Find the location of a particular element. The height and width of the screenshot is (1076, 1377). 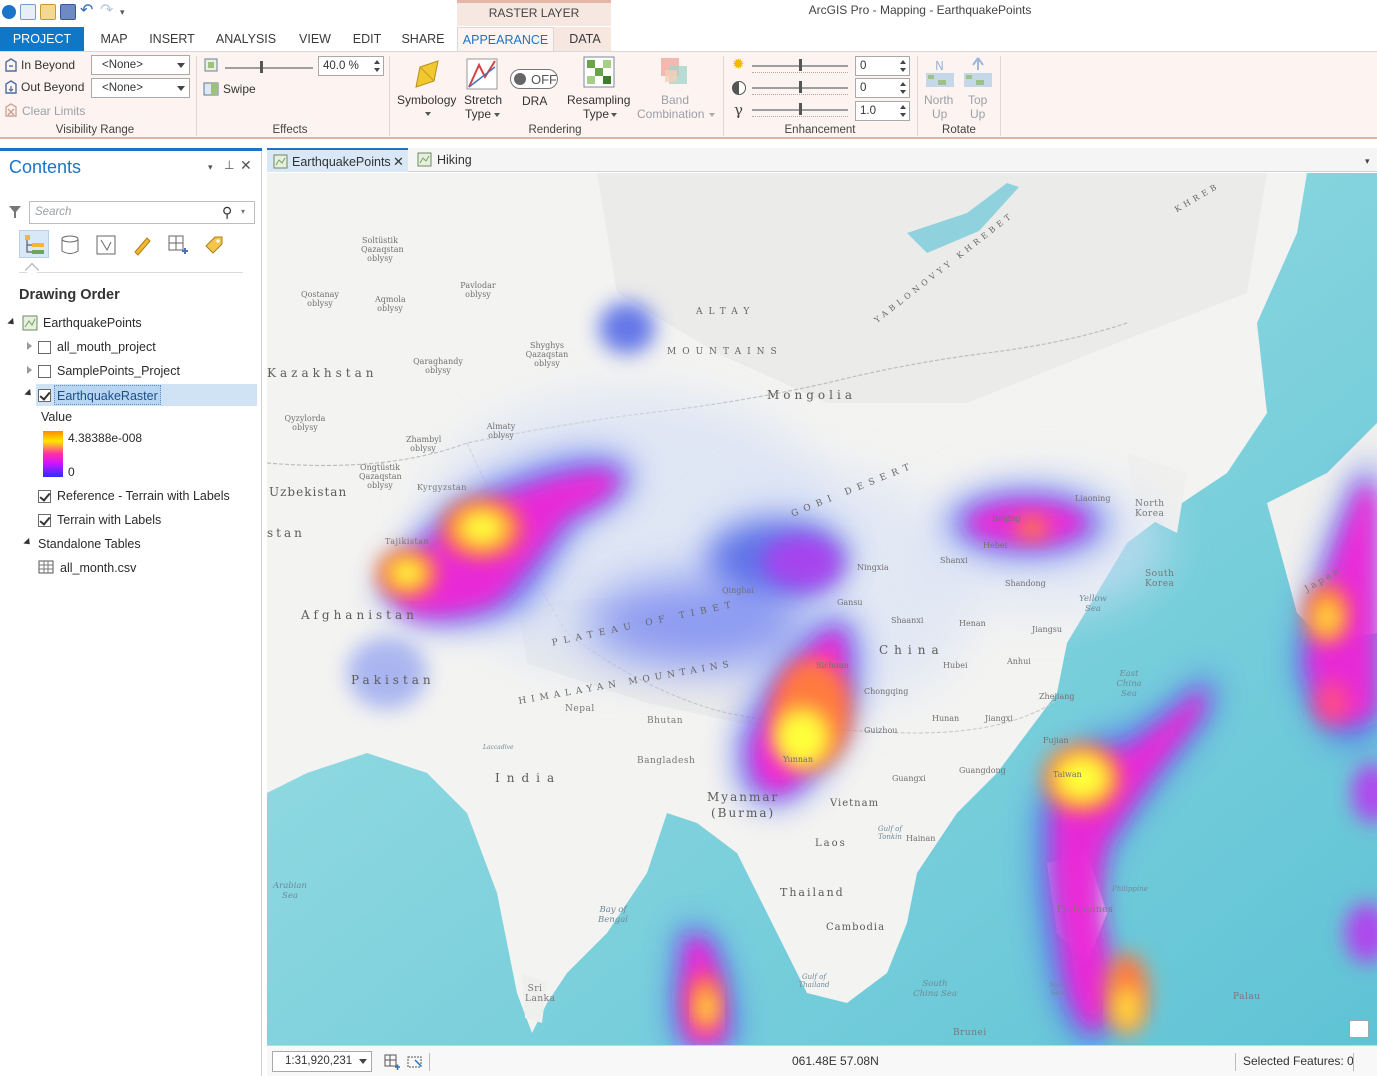

out-beyond-scale-combo: <None> is located at coordinates (140, 88).